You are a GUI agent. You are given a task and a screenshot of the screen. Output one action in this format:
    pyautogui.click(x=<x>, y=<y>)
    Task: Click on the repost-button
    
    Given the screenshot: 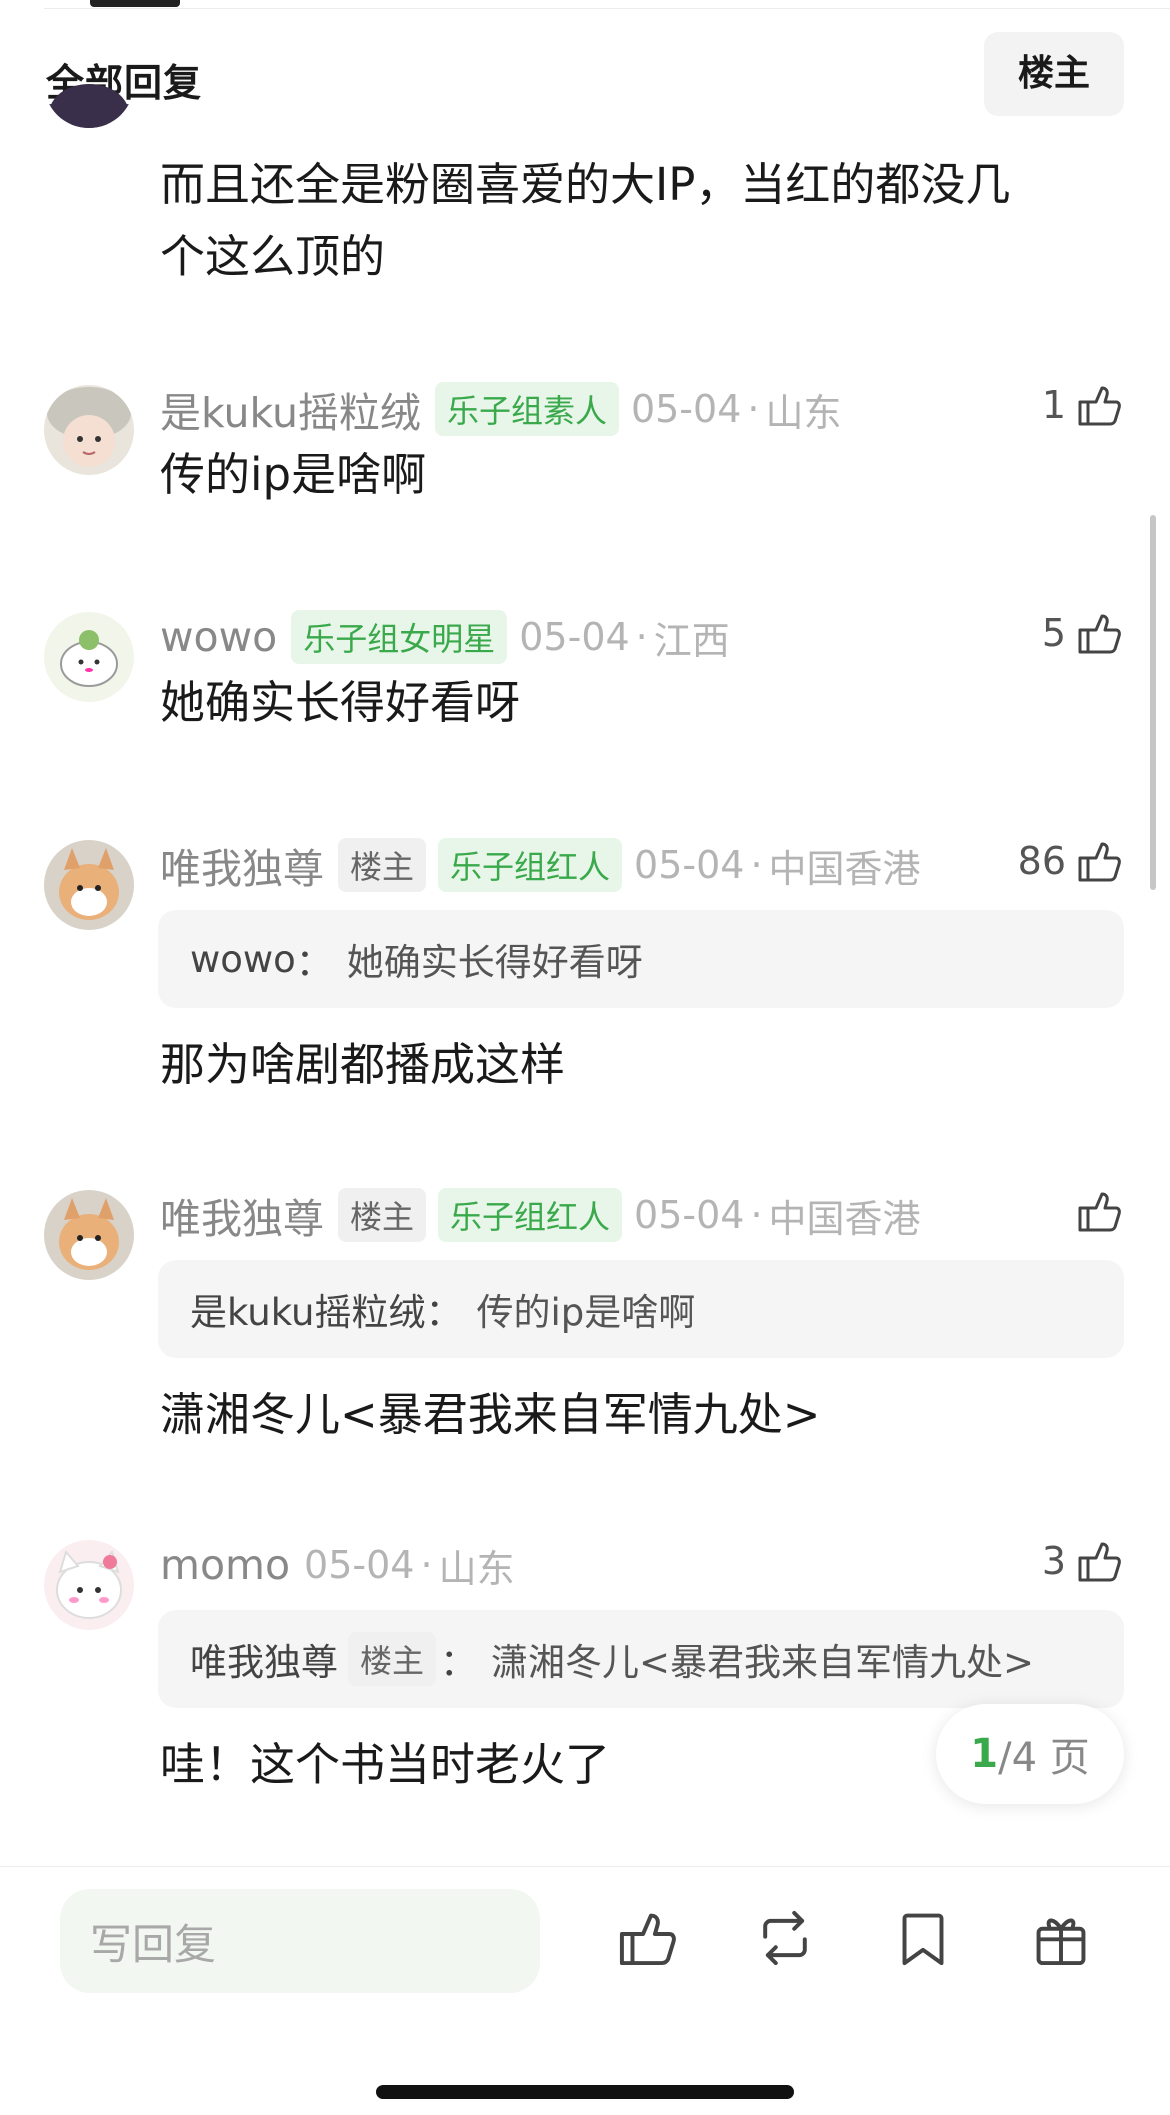 What is the action you would take?
    pyautogui.click(x=785, y=1938)
    